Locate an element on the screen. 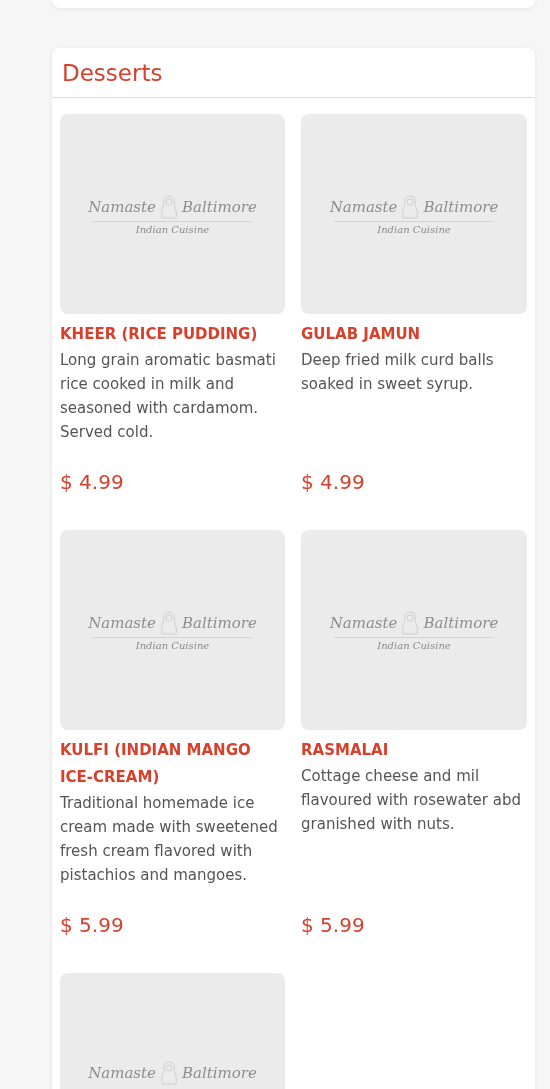 The image size is (550, 1089). item-description: Cottage cheese and mil flavoured with rosewater abd granished with nuts. is located at coordinates (411, 800).